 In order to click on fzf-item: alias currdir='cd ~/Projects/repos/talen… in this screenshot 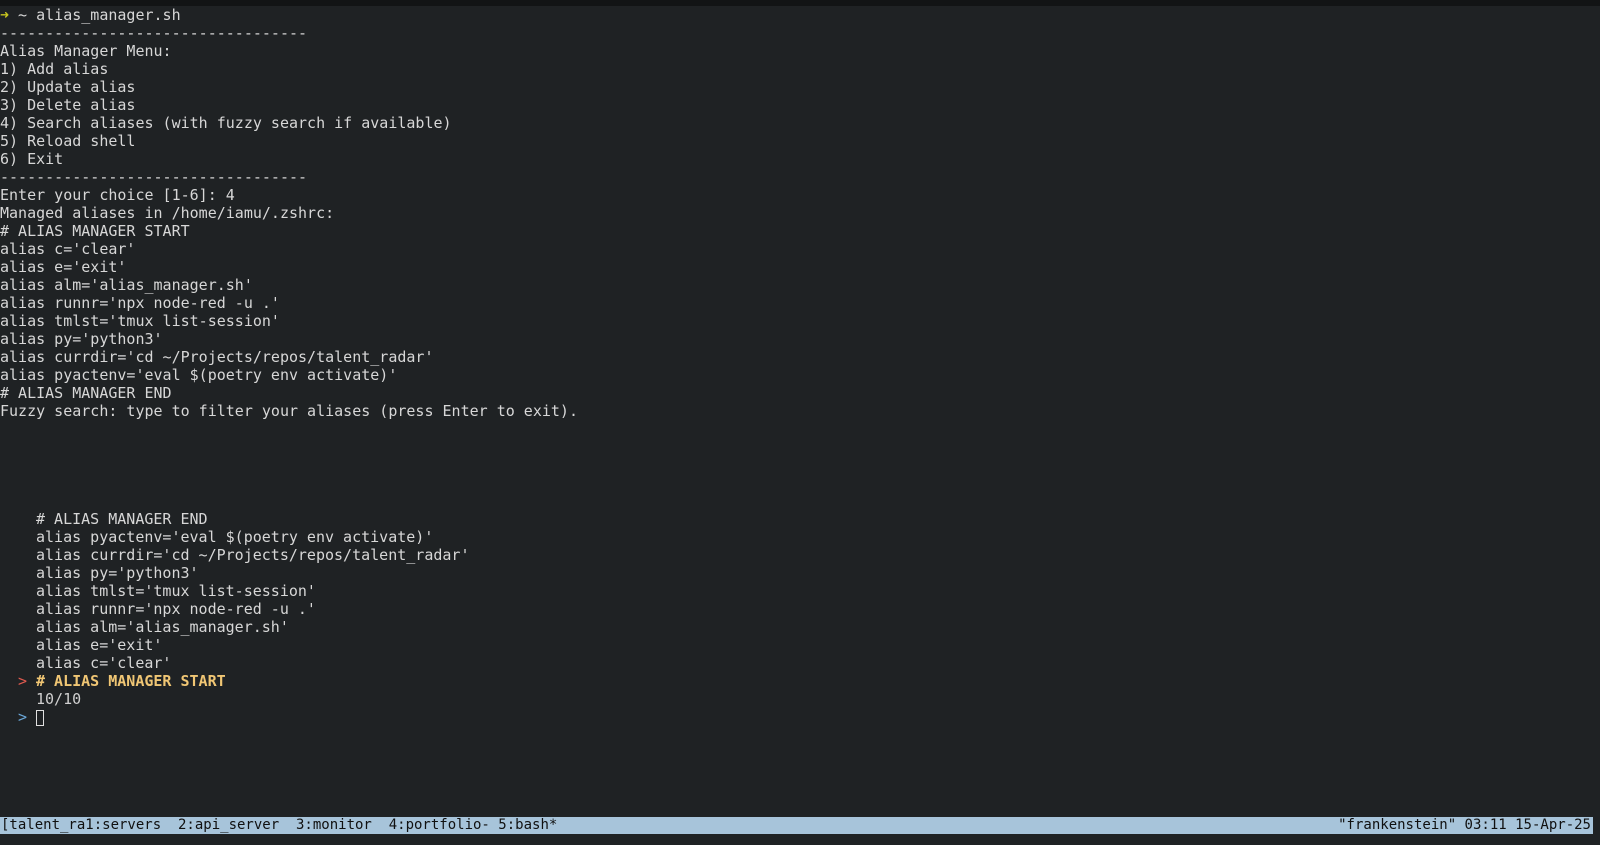, I will do `click(800, 555)`.